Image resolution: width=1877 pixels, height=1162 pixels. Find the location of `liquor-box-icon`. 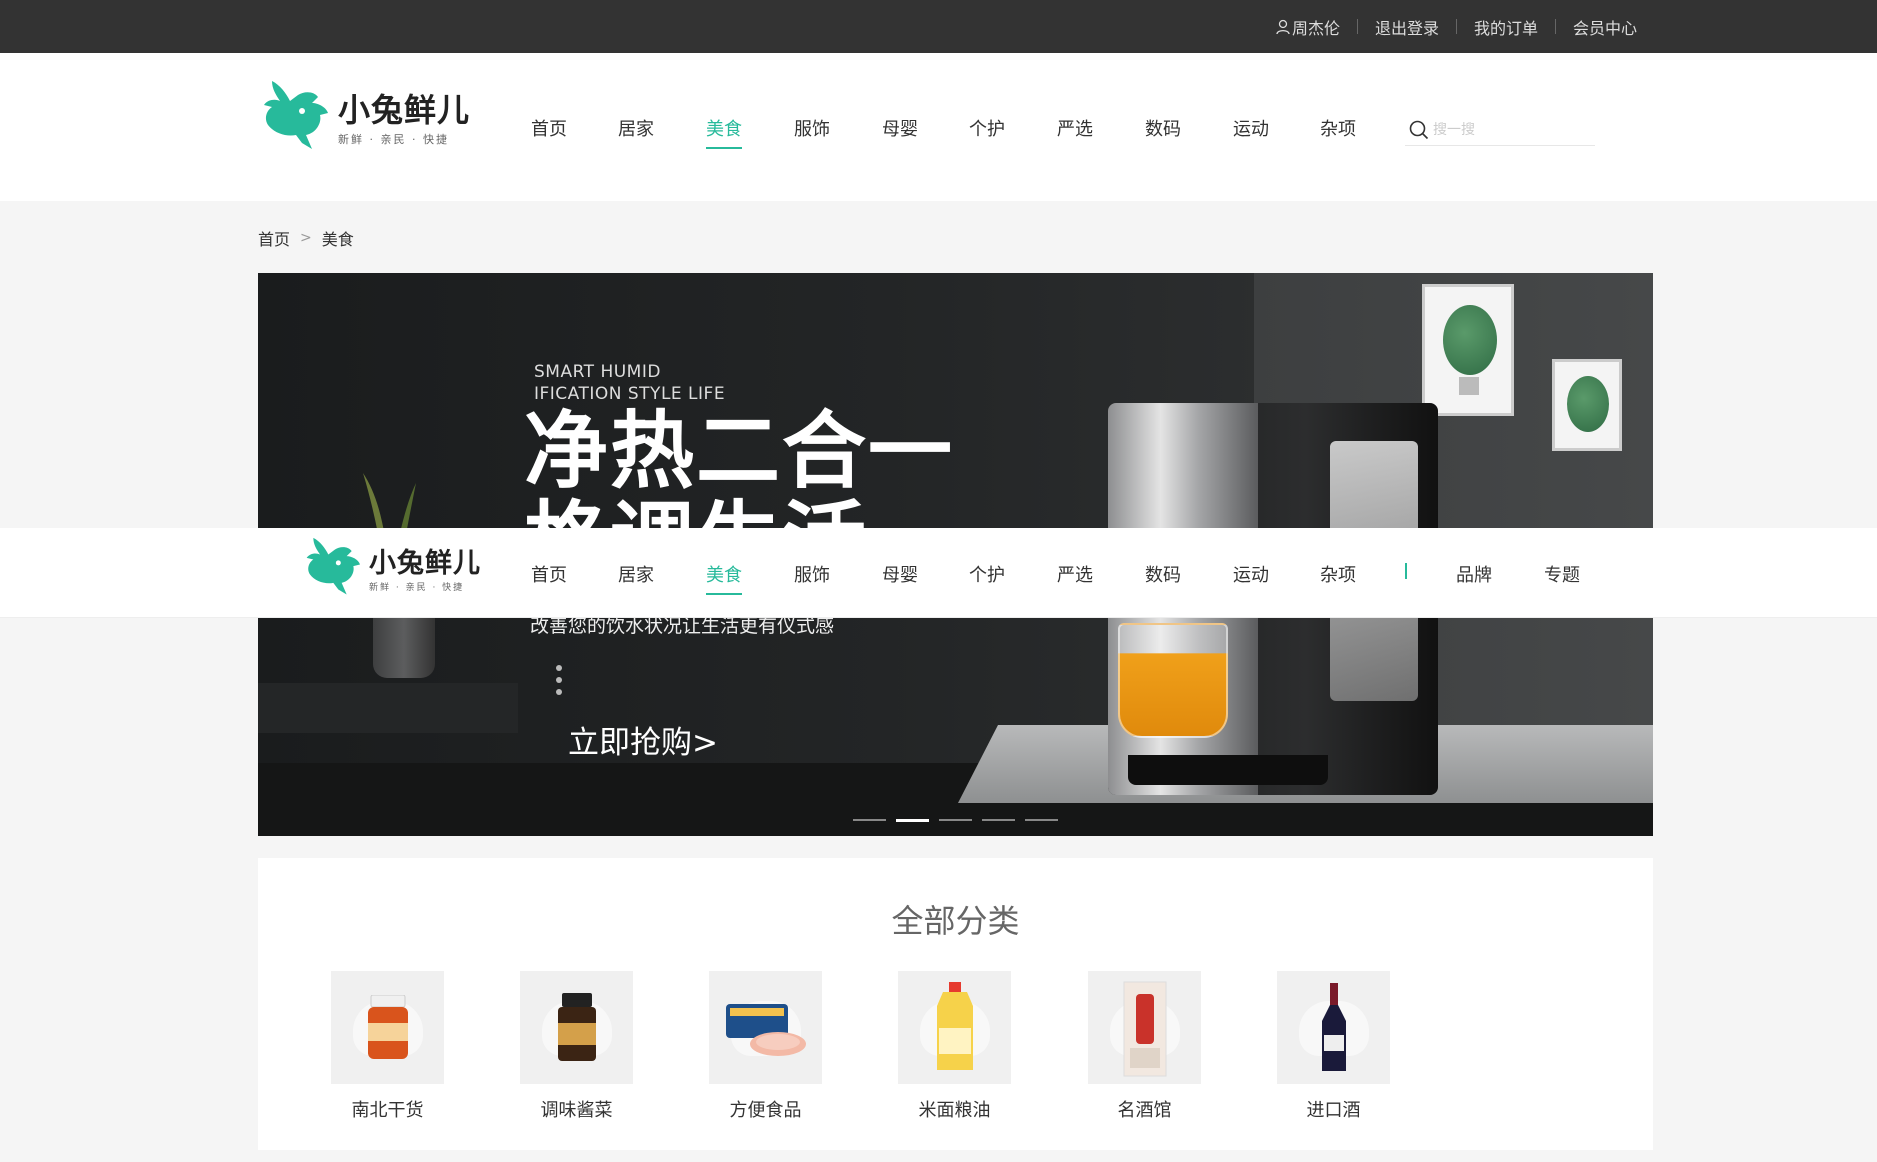

liquor-box-icon is located at coordinates (1144, 1028).